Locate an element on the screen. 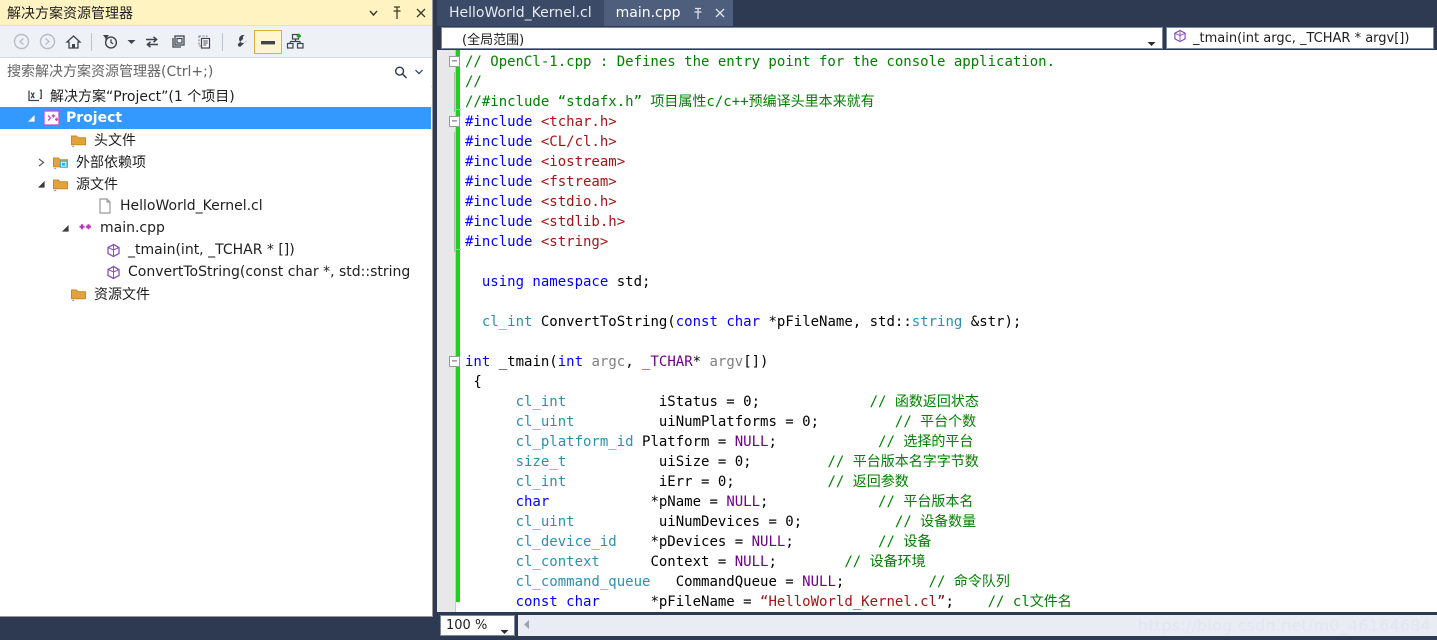  code-token: char is located at coordinates (743, 322).